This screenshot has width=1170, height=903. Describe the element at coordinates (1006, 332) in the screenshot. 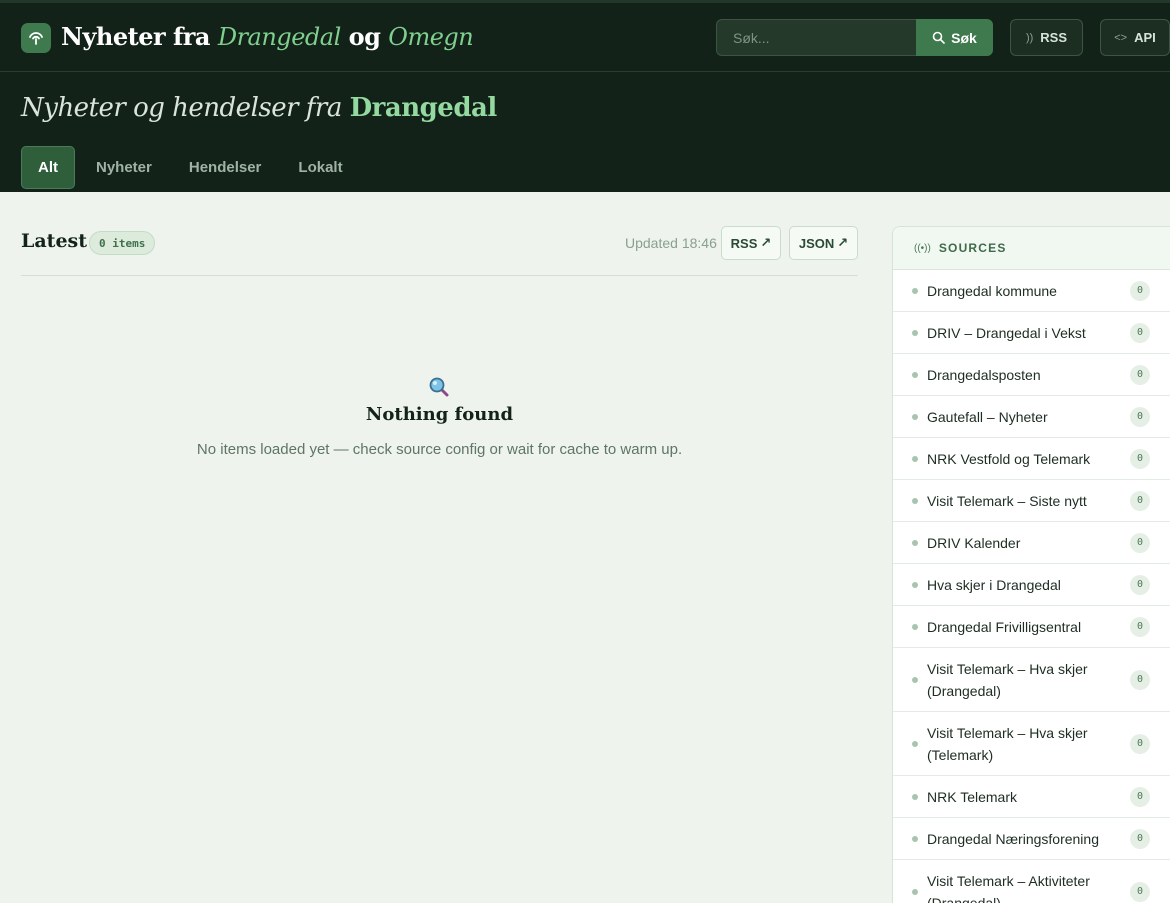

I see `source-item-label: DRIV – Drangedal i Vekst` at that location.